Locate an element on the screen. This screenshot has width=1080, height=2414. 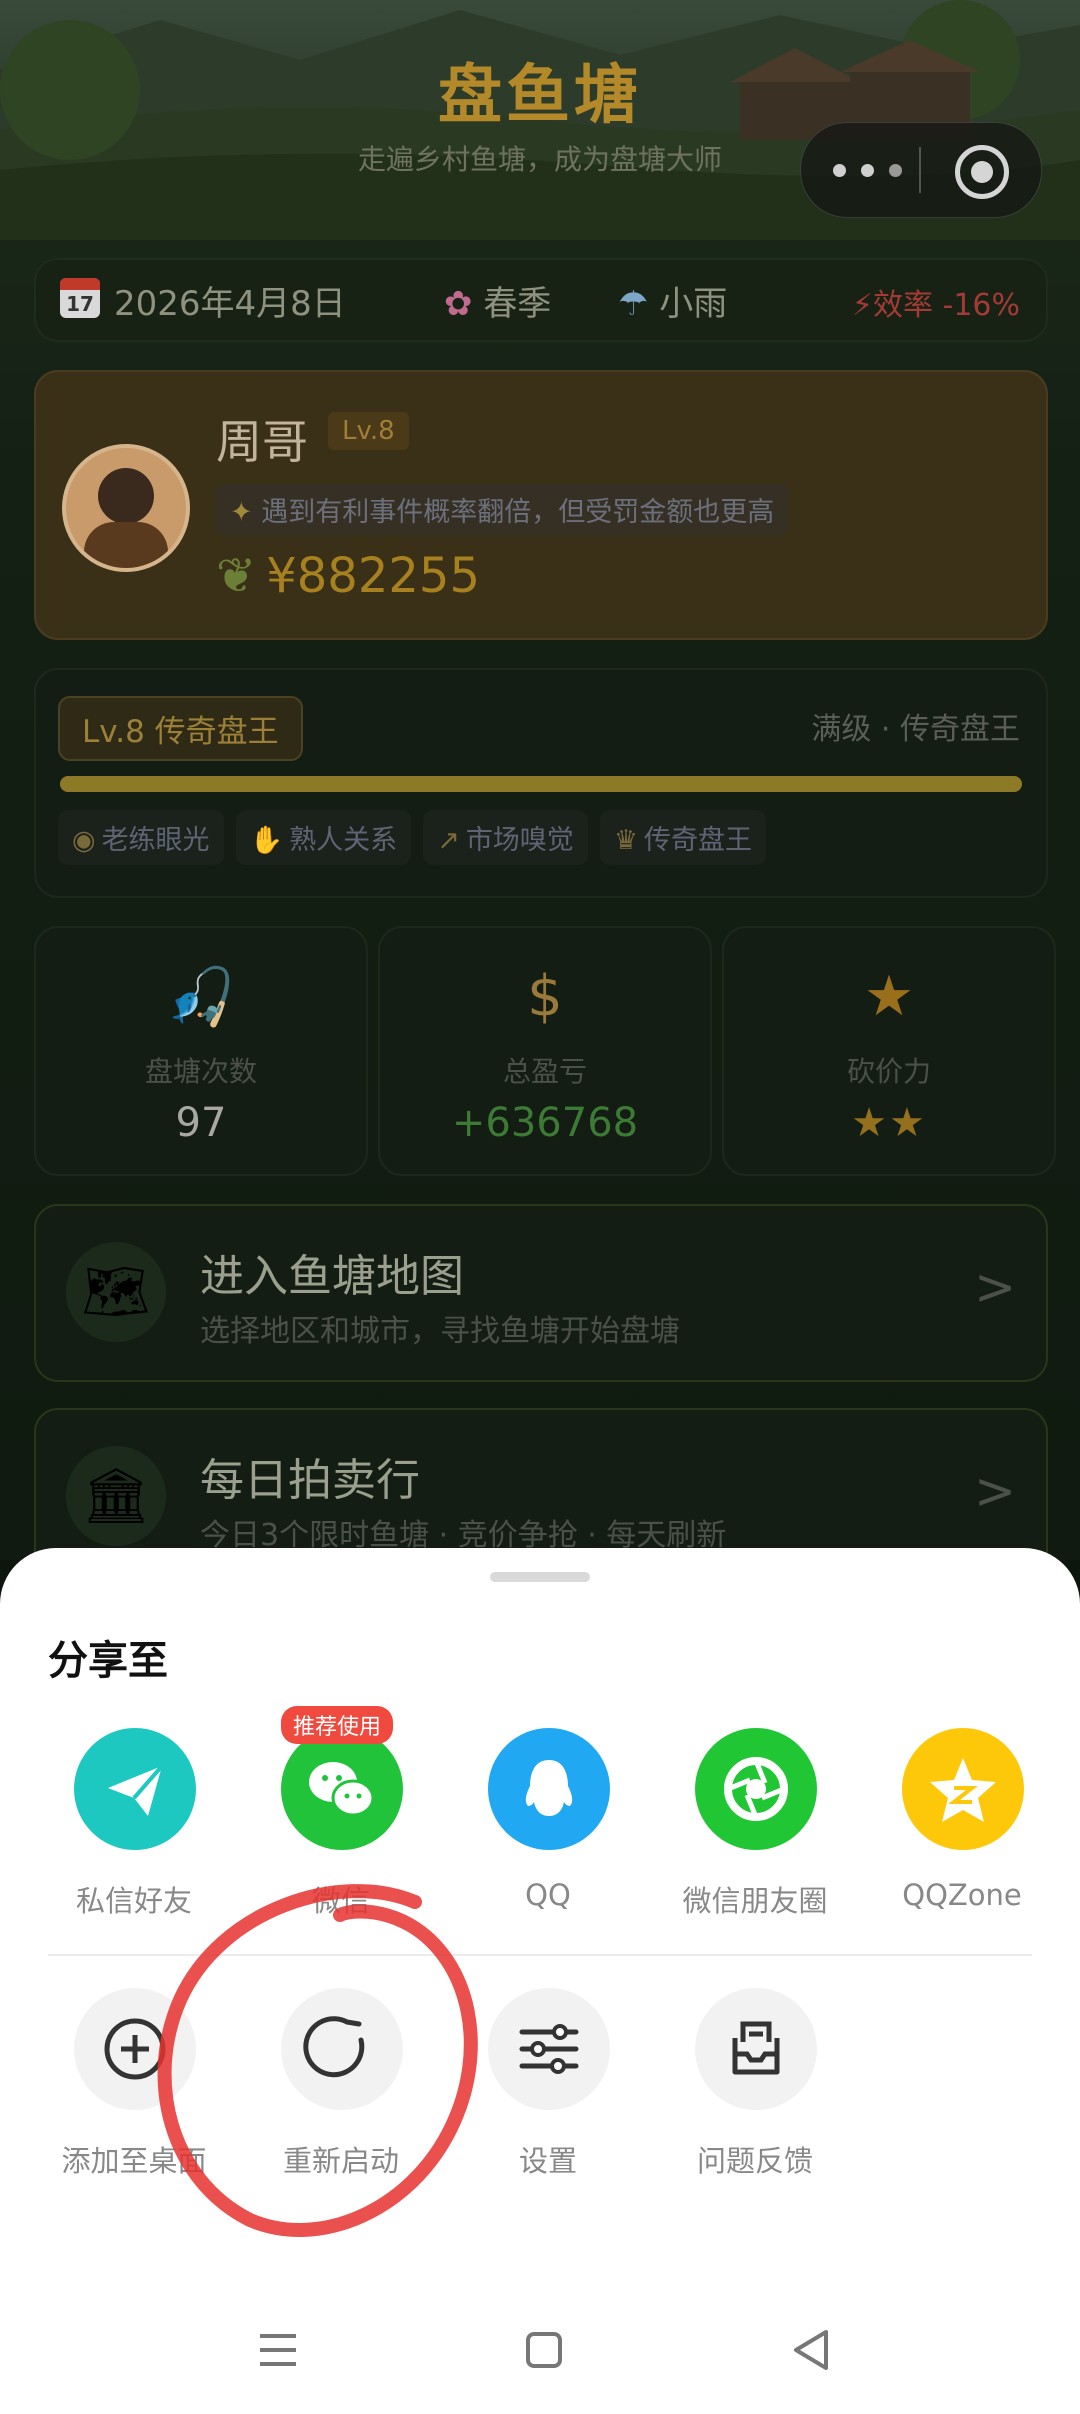
add-to-desktop-button: 添加至桌面 is located at coordinates (134, 2088).